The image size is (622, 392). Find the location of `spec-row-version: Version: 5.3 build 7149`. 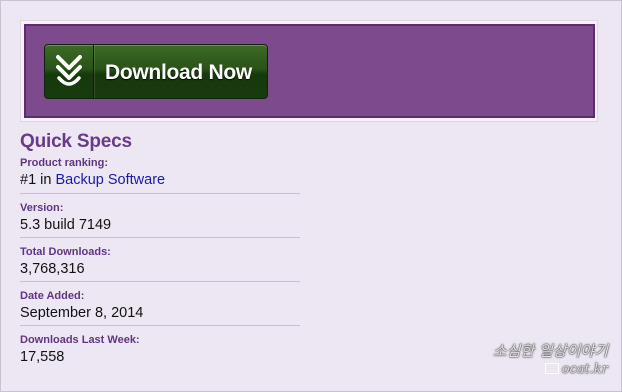

spec-row-version: Version: 5.3 build 7149 is located at coordinates (160, 216).